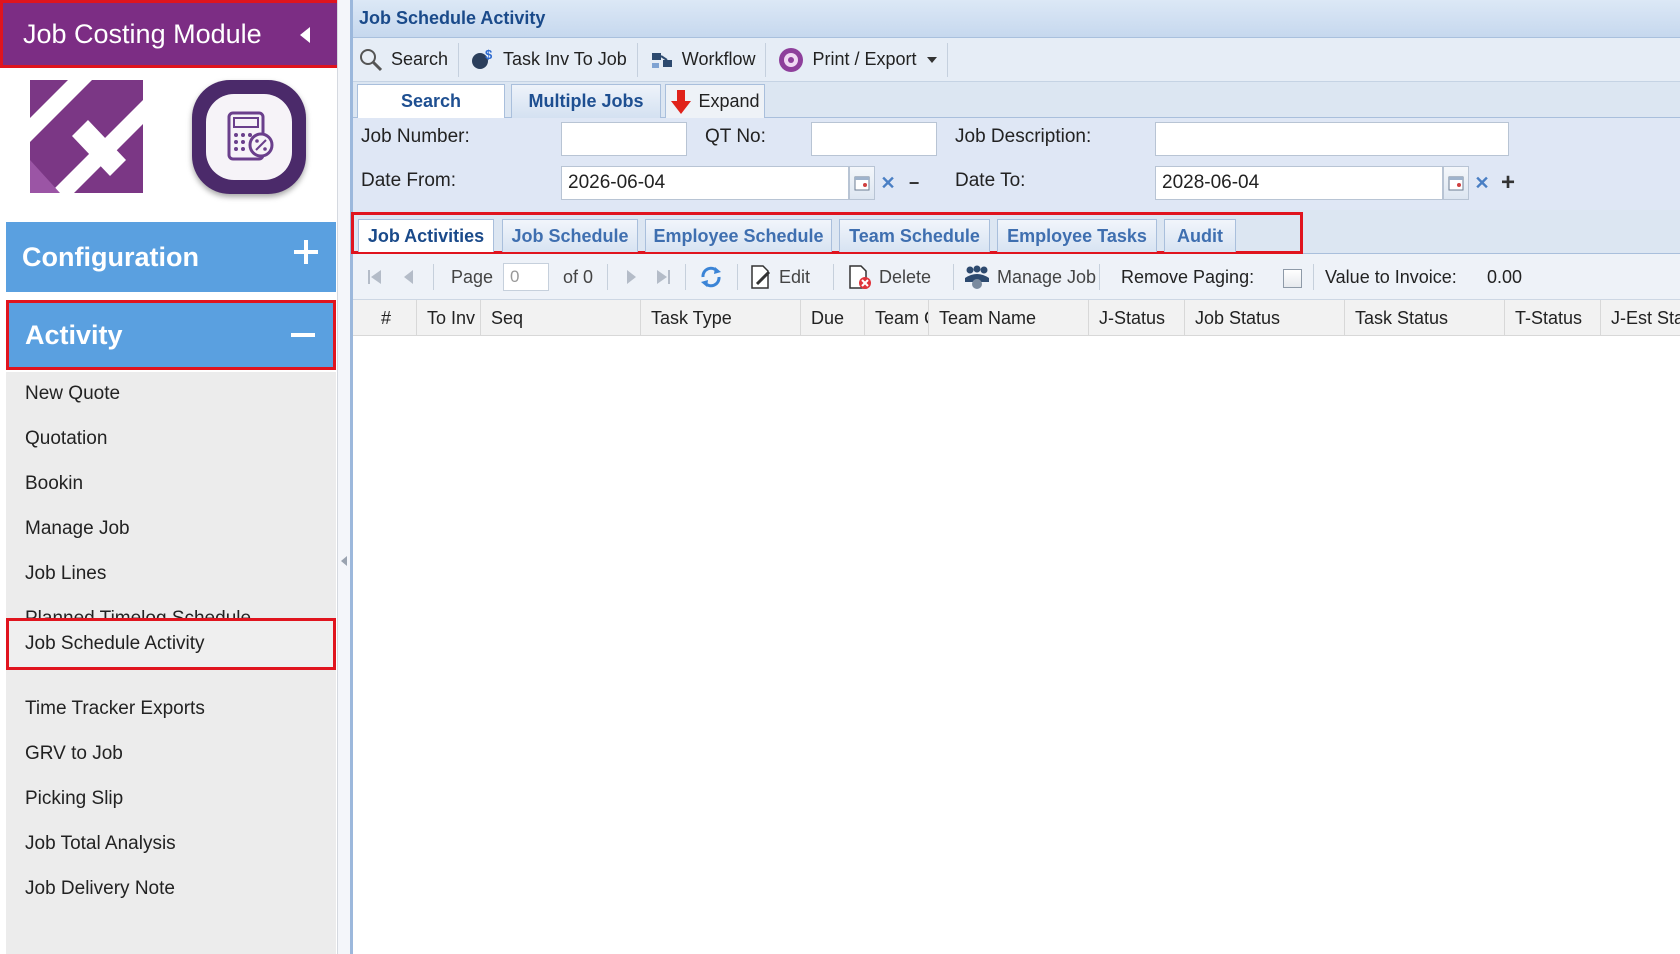 This screenshot has height=954, width=1680. What do you see at coordinates (482, 58) in the screenshot?
I see `invoice-dollar-icon: $` at bounding box center [482, 58].